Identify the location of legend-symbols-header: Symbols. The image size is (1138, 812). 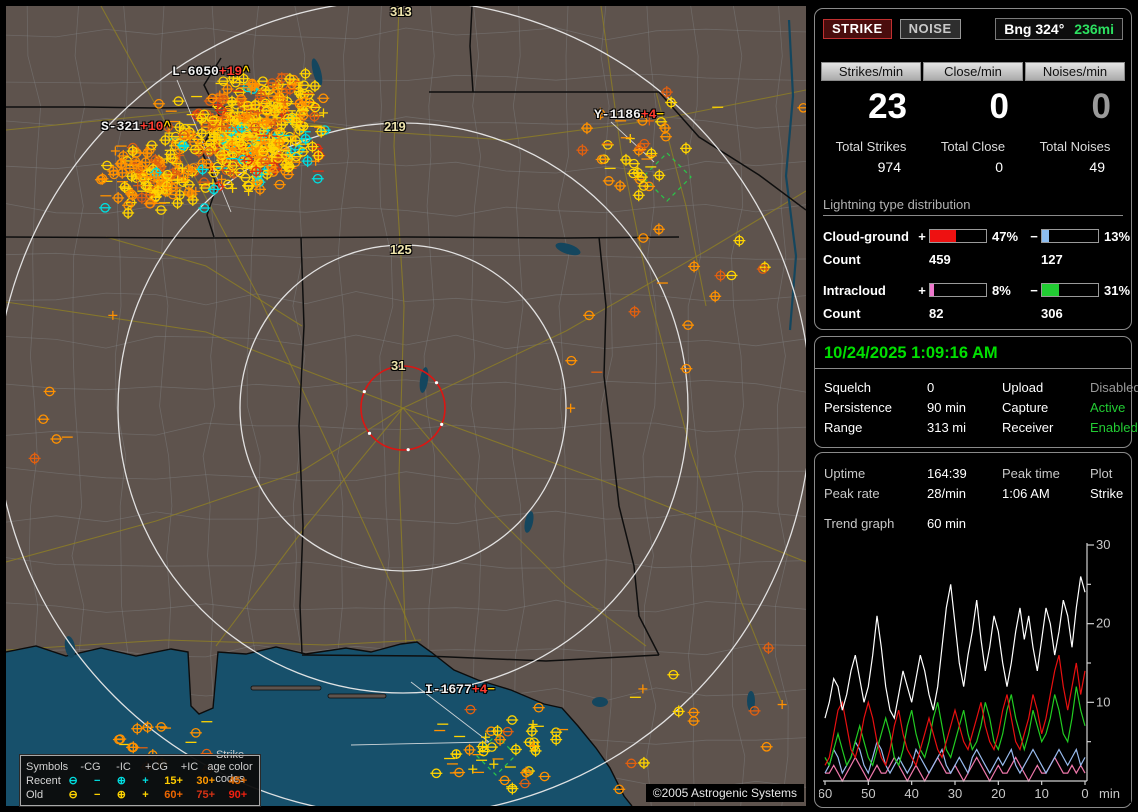
(47, 766).